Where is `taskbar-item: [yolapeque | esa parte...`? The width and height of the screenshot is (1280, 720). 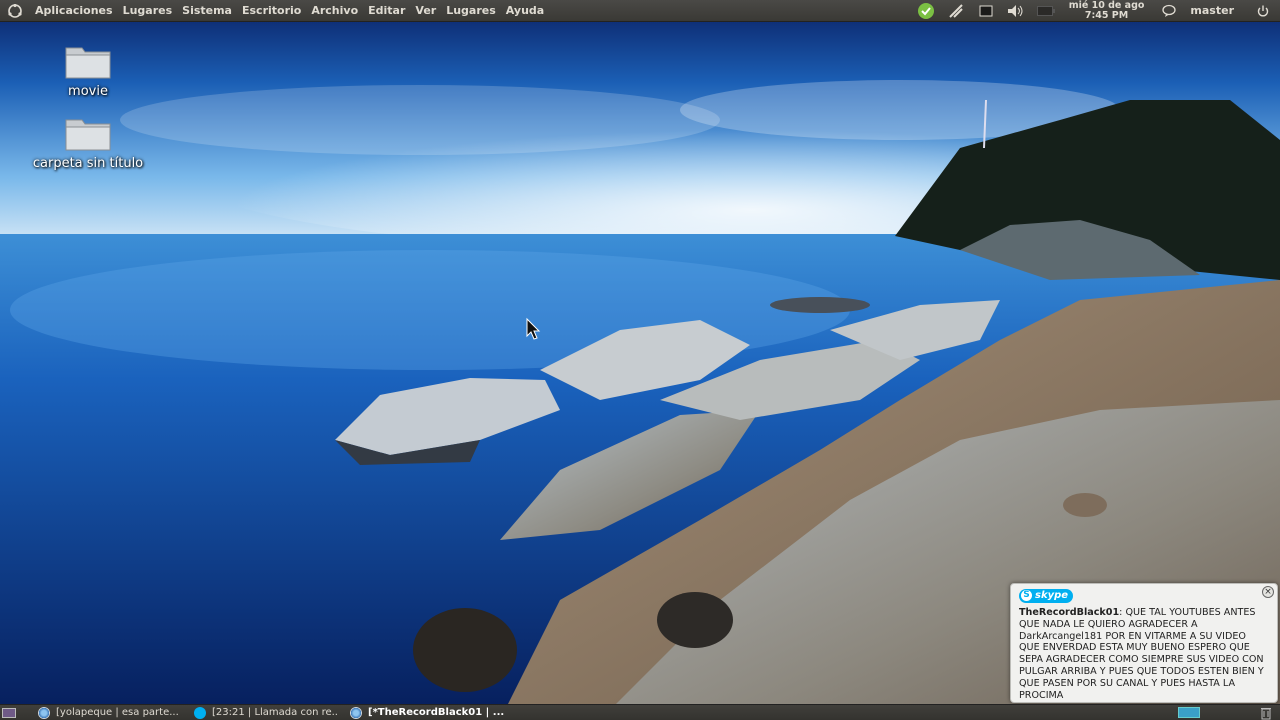 taskbar-item: [yolapeque | esa parte... is located at coordinates (107, 712).